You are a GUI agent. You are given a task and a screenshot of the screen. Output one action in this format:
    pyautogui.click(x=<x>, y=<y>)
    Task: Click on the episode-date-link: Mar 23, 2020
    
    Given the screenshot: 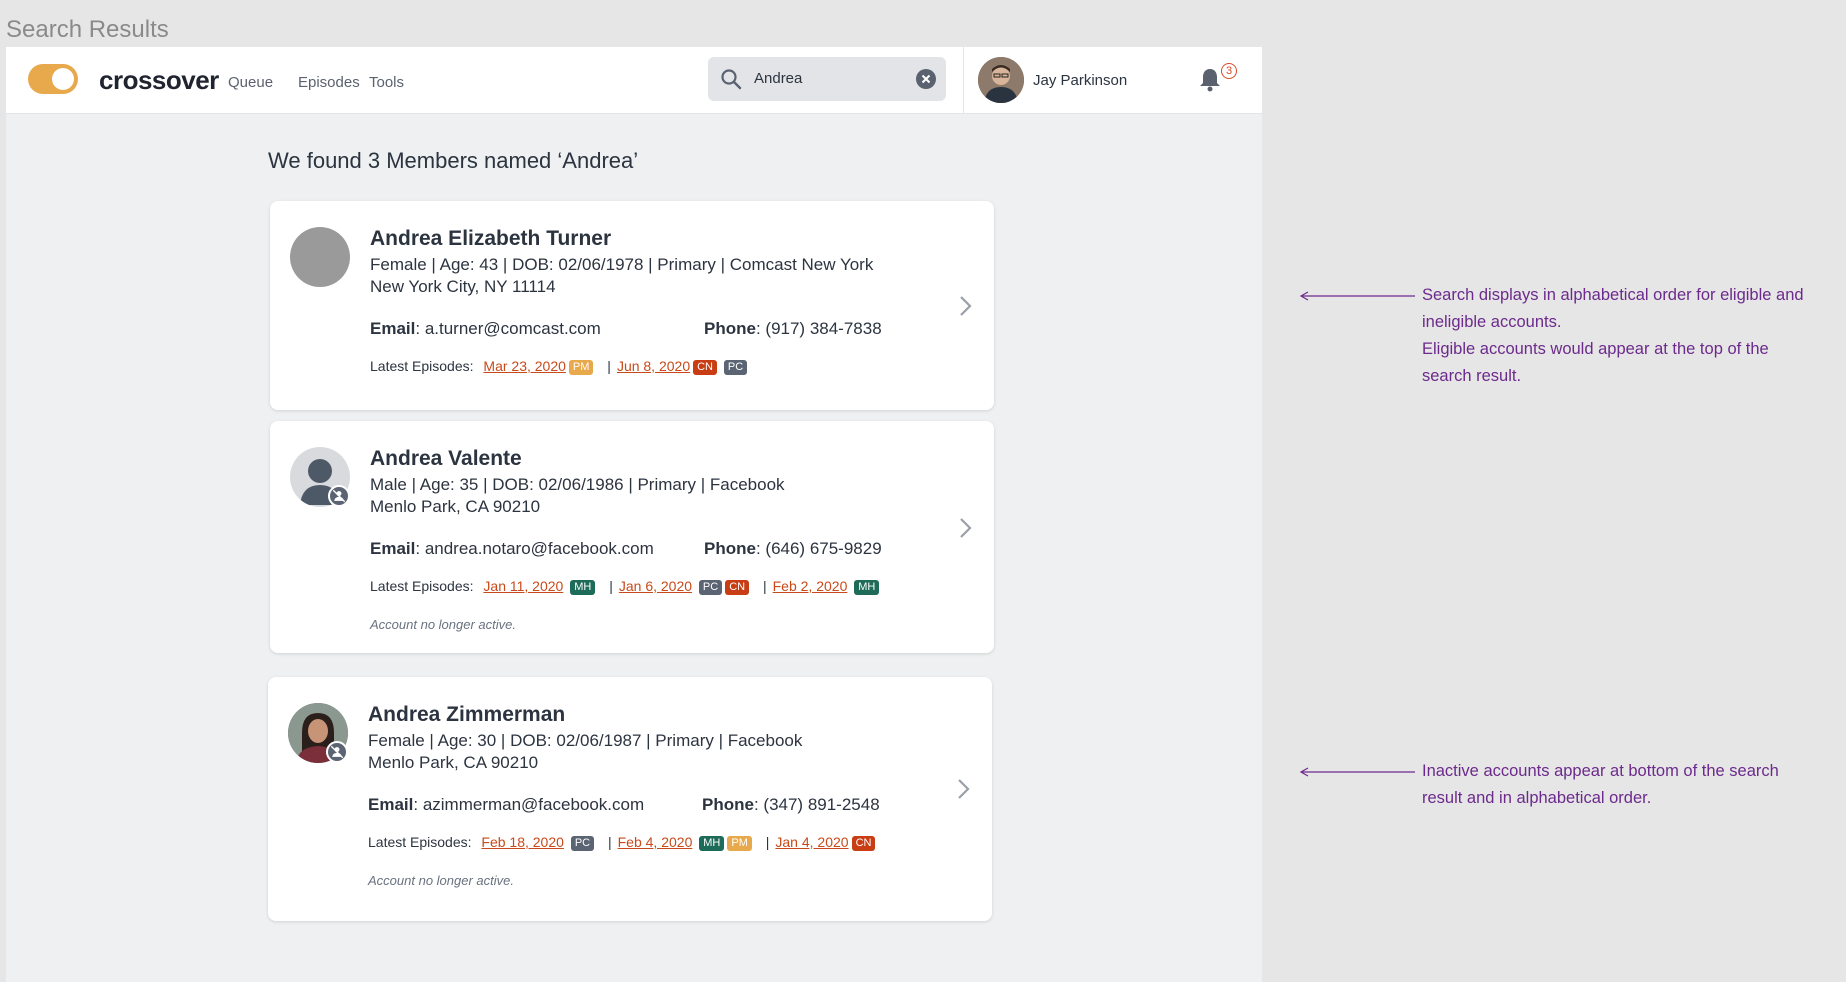 What is the action you would take?
    pyautogui.click(x=524, y=366)
    